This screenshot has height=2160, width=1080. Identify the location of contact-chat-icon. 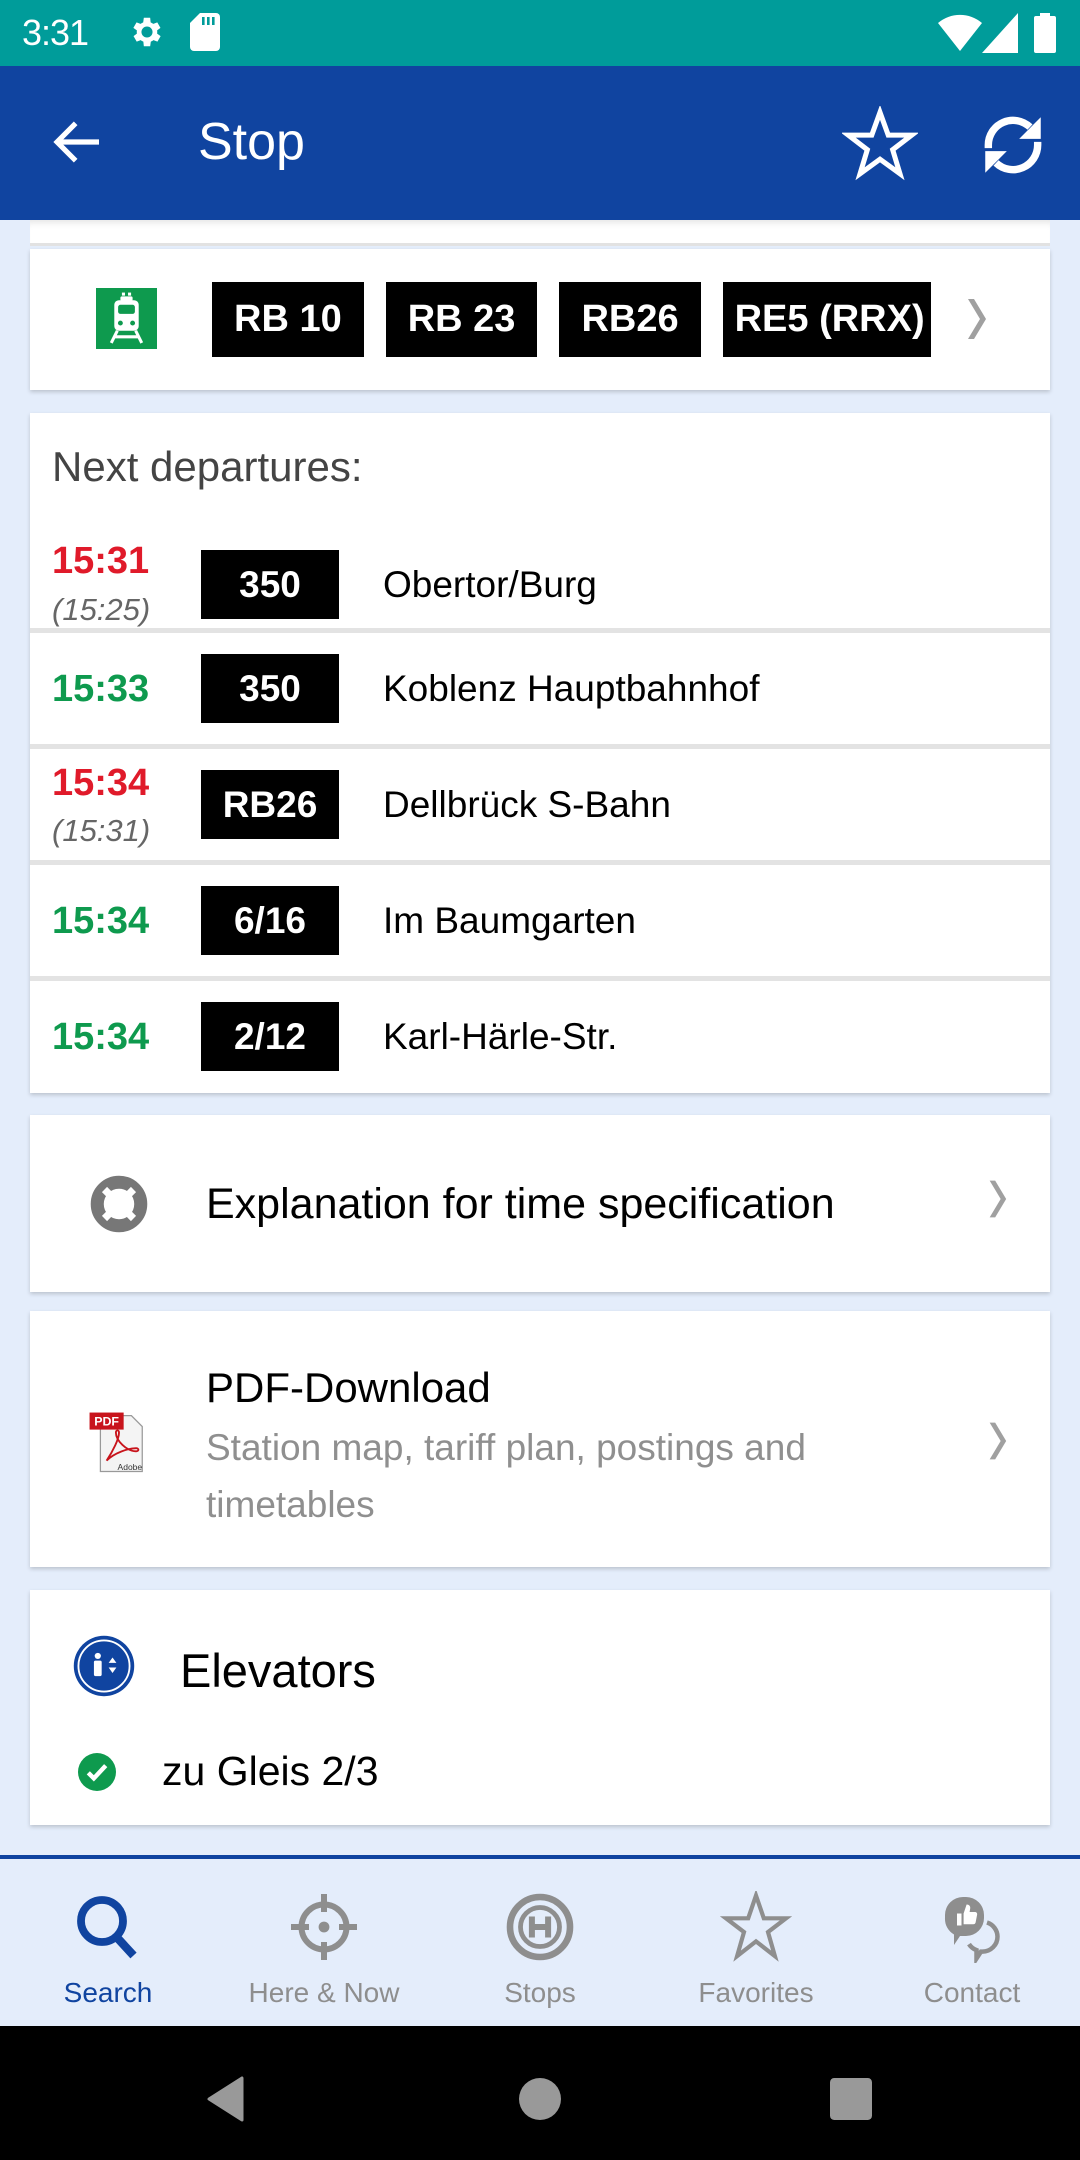
(972, 1930).